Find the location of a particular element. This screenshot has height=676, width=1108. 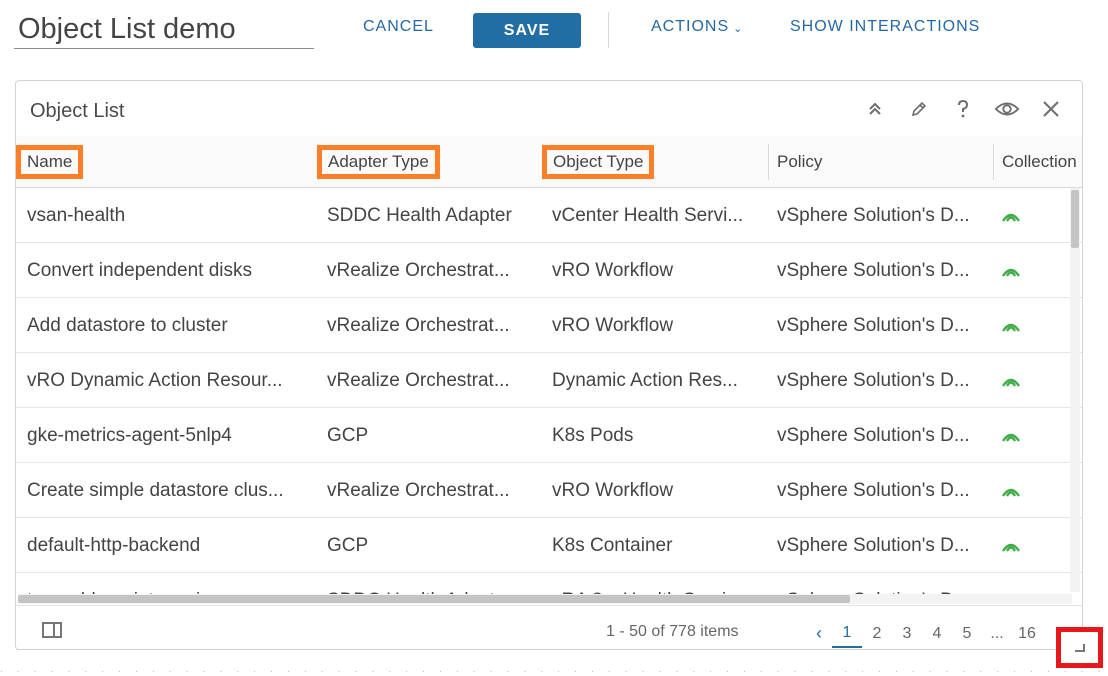

cell-name: gke-metrics-agent-5nlp4 is located at coordinates (129, 435).